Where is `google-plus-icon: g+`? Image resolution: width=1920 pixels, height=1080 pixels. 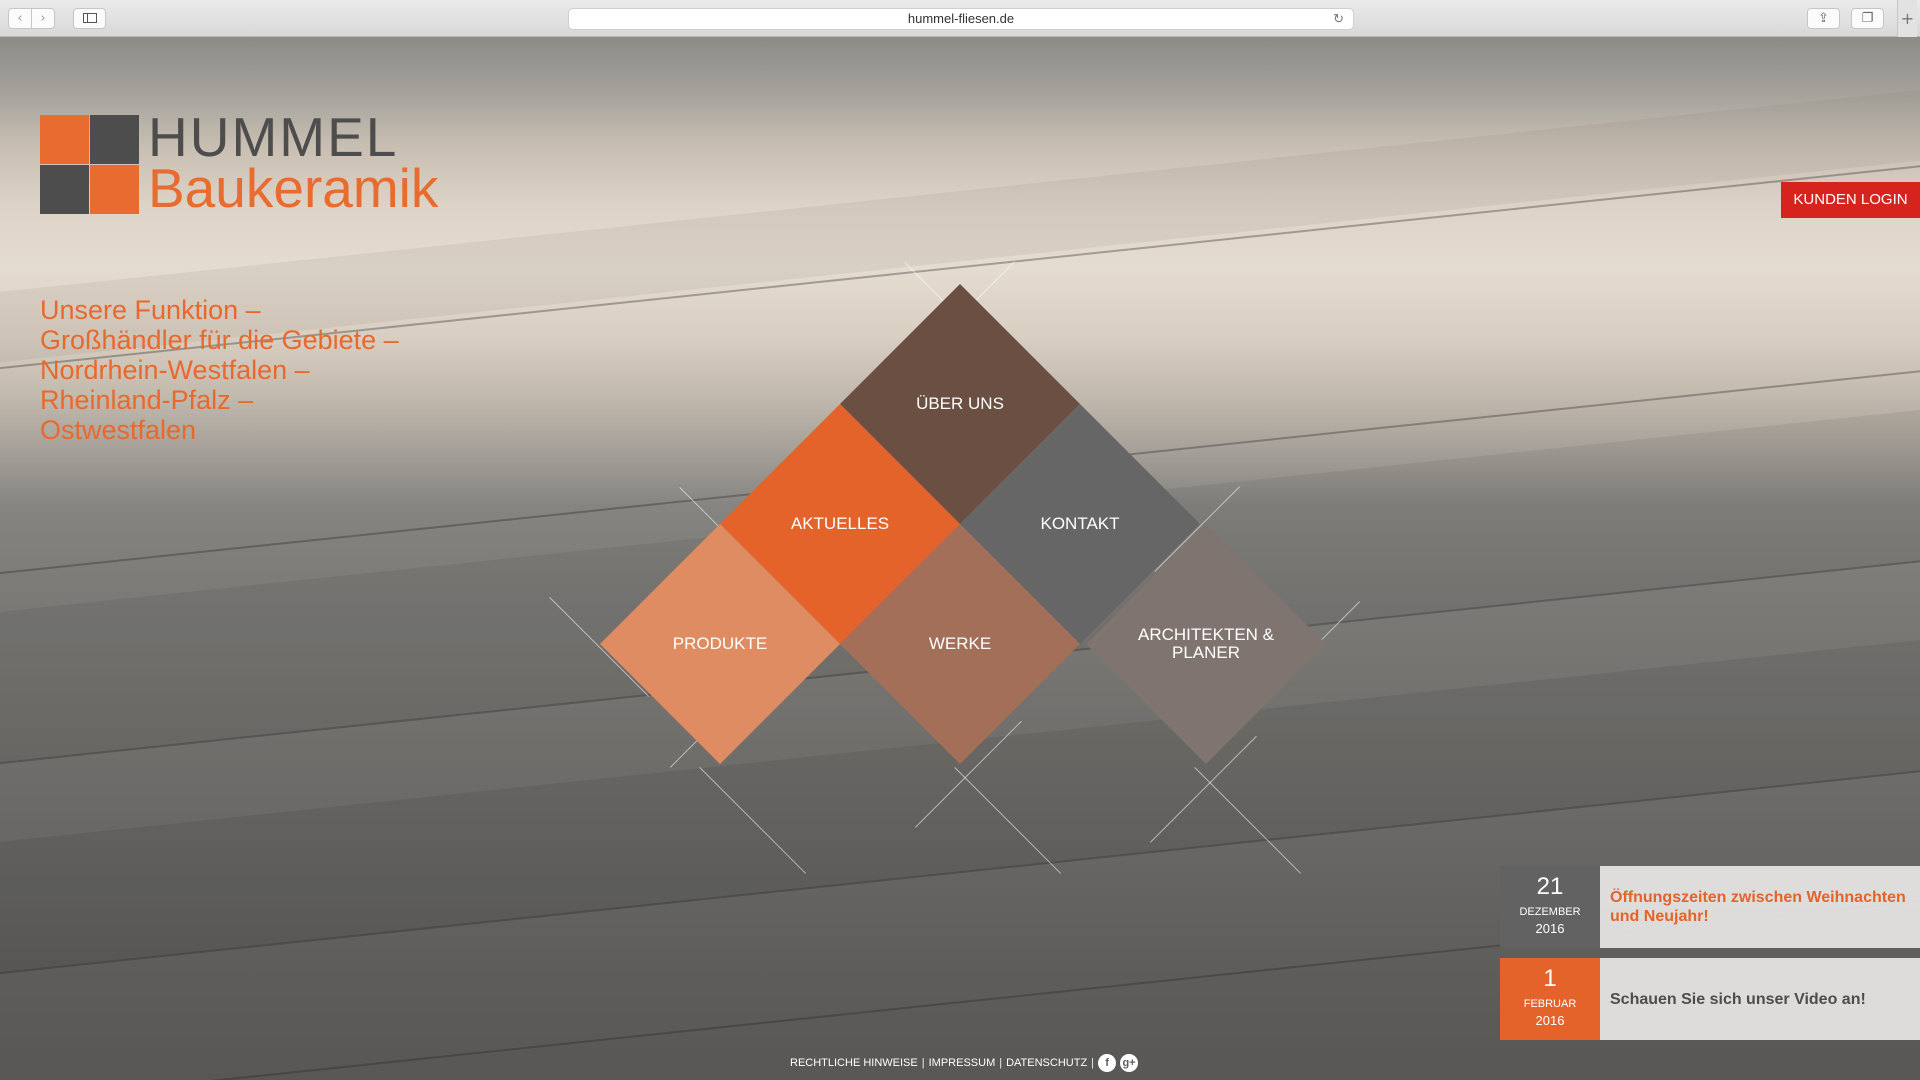 google-plus-icon: g+ is located at coordinates (1129, 1063).